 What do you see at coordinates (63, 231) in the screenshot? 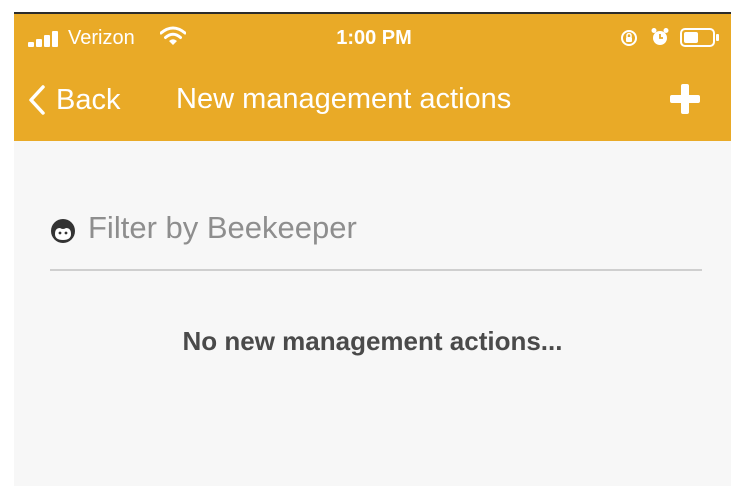
I see `beekeeper-face-icon` at bounding box center [63, 231].